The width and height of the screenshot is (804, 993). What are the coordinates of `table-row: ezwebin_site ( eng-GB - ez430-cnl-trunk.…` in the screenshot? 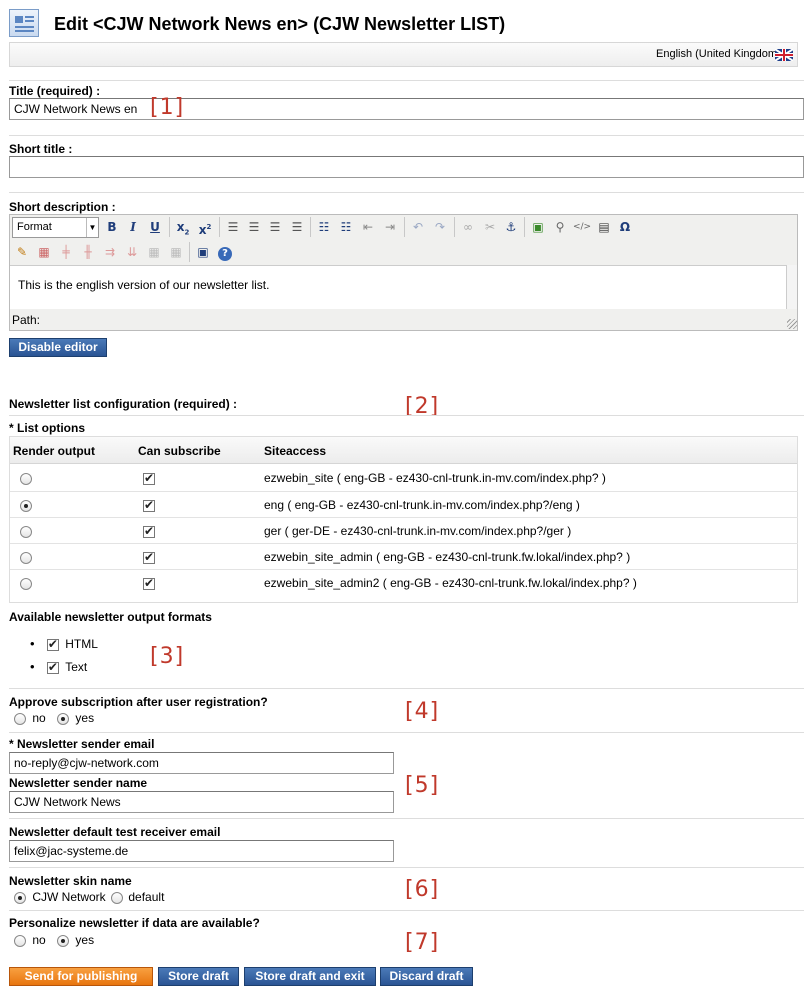 It's located at (404, 478).